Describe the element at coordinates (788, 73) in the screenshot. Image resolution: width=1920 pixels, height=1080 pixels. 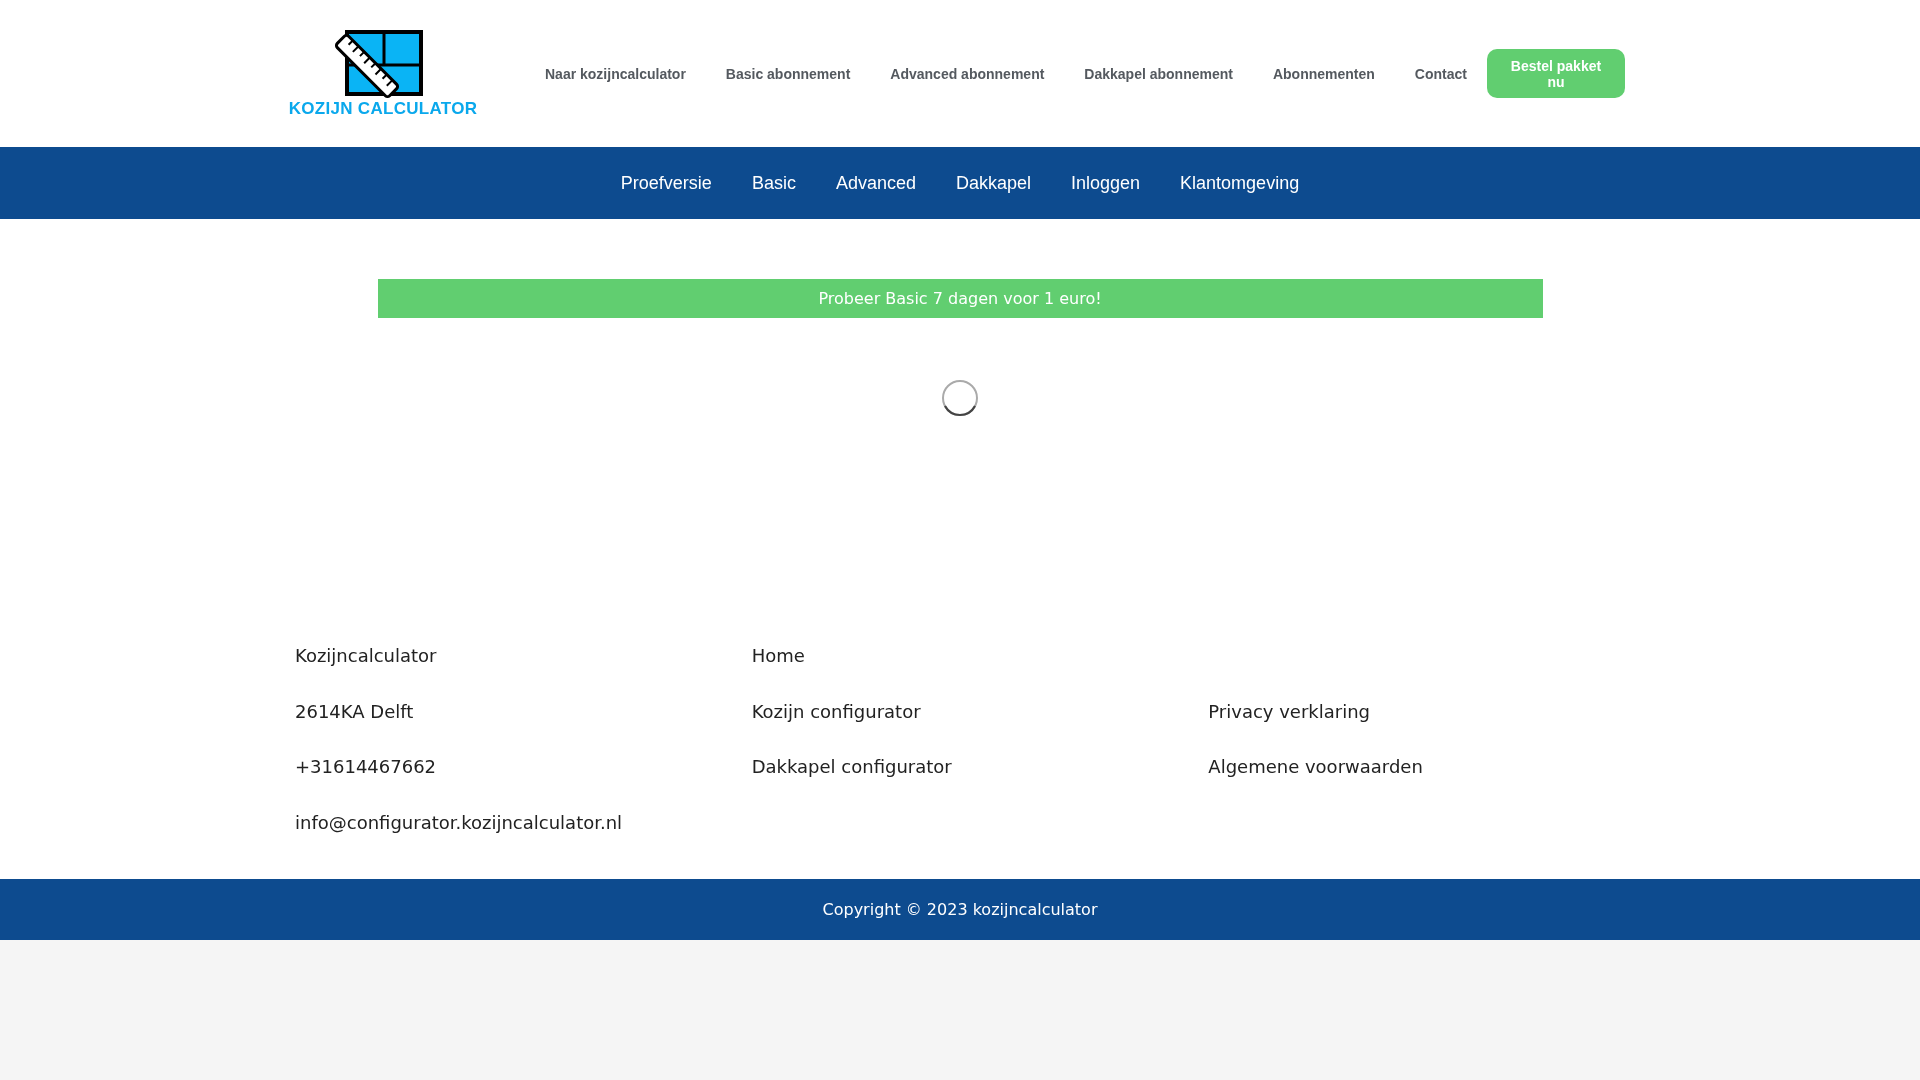
I see `nav-link: Basic abonnement` at that location.